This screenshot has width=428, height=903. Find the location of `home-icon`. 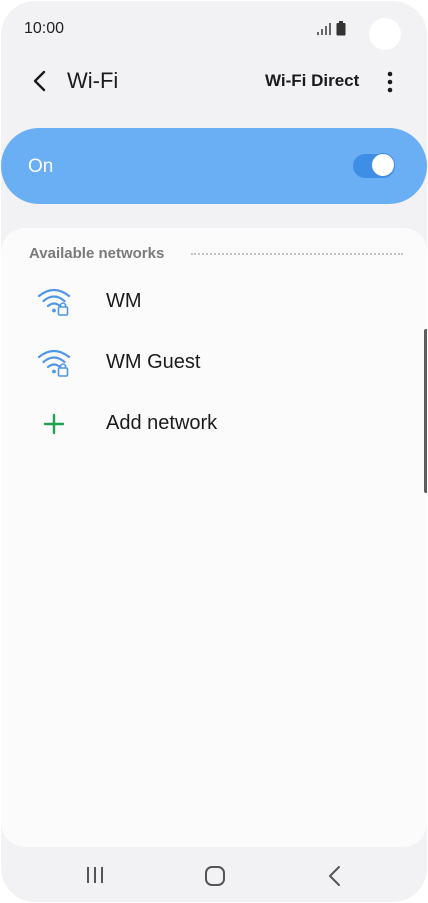

home-icon is located at coordinates (215, 876).